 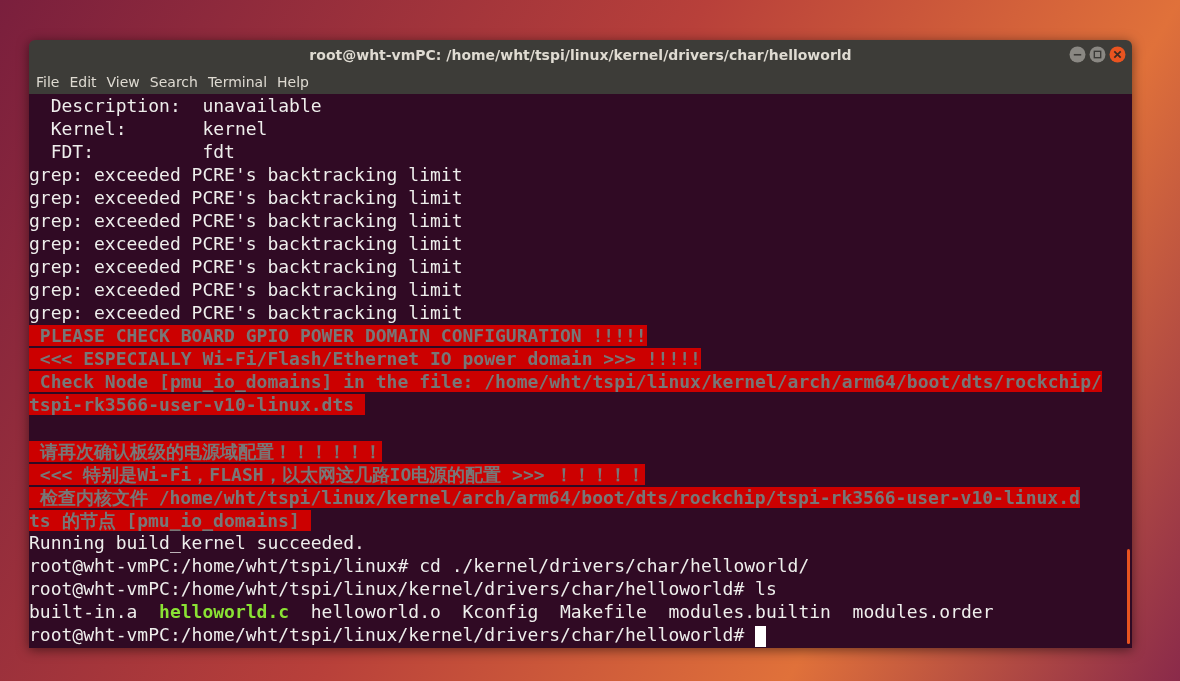 I want to click on highlighted-text: Check Node [pmu_io_domains] in the file: /home/wht/tspi/linux/kernel/arch/arm64/boot/dts/rockchip/, so click(x=565, y=381).